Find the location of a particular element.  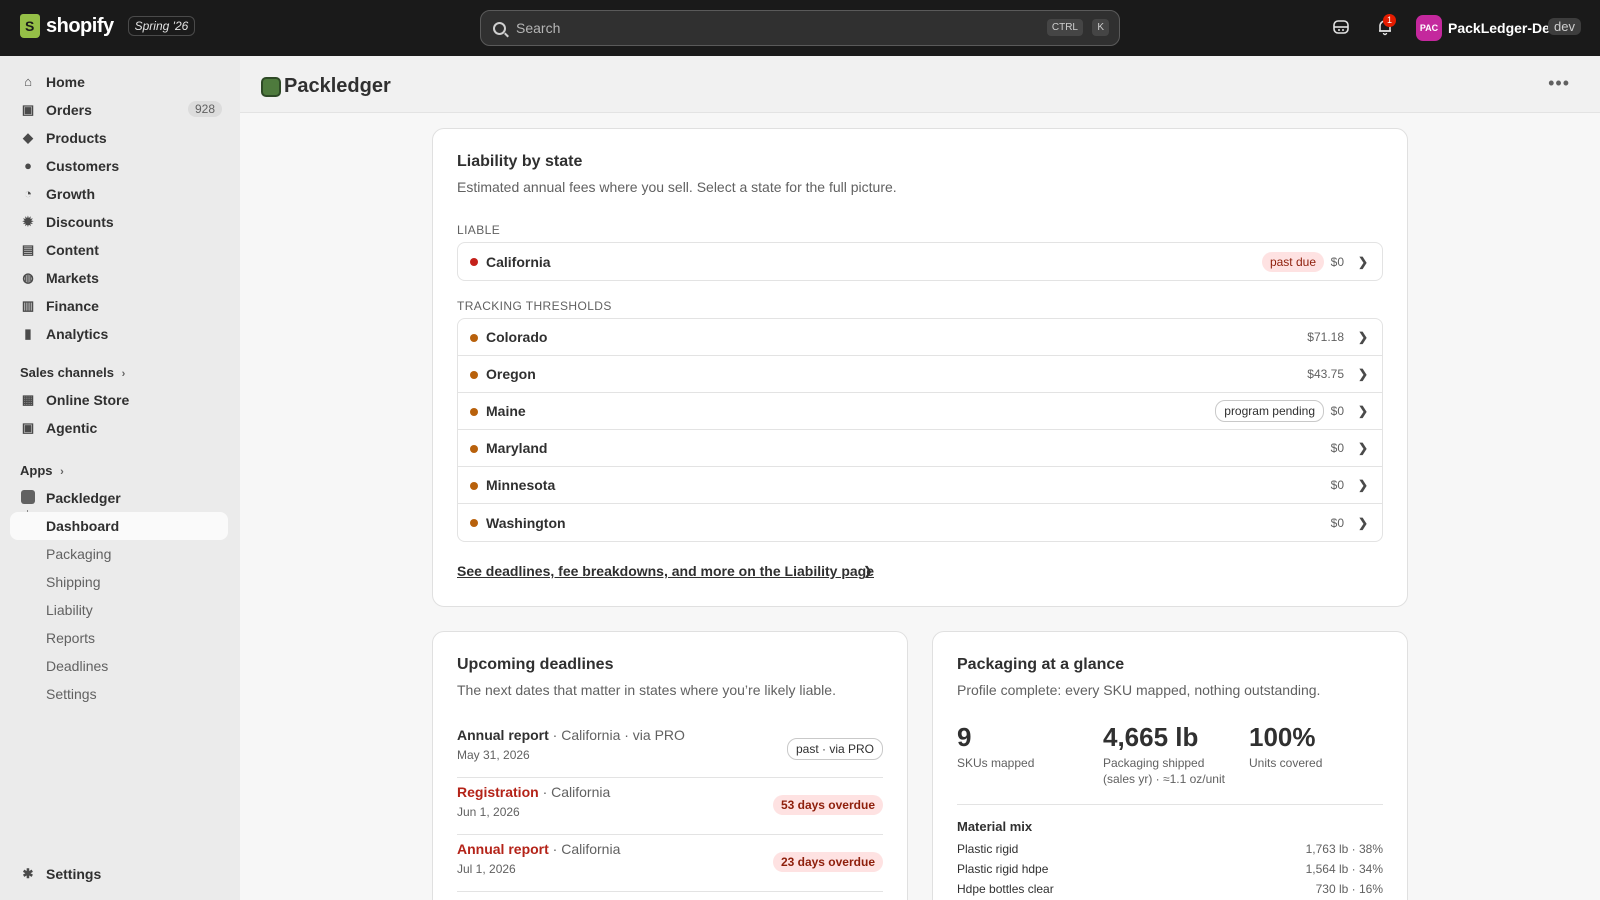

sidebar-subitem-liability: Liability is located at coordinates (119, 610).